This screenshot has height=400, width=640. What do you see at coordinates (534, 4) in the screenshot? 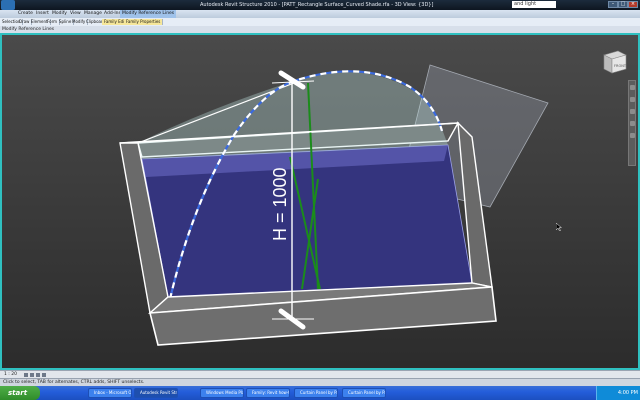
I see `search-input: and light` at bounding box center [534, 4].